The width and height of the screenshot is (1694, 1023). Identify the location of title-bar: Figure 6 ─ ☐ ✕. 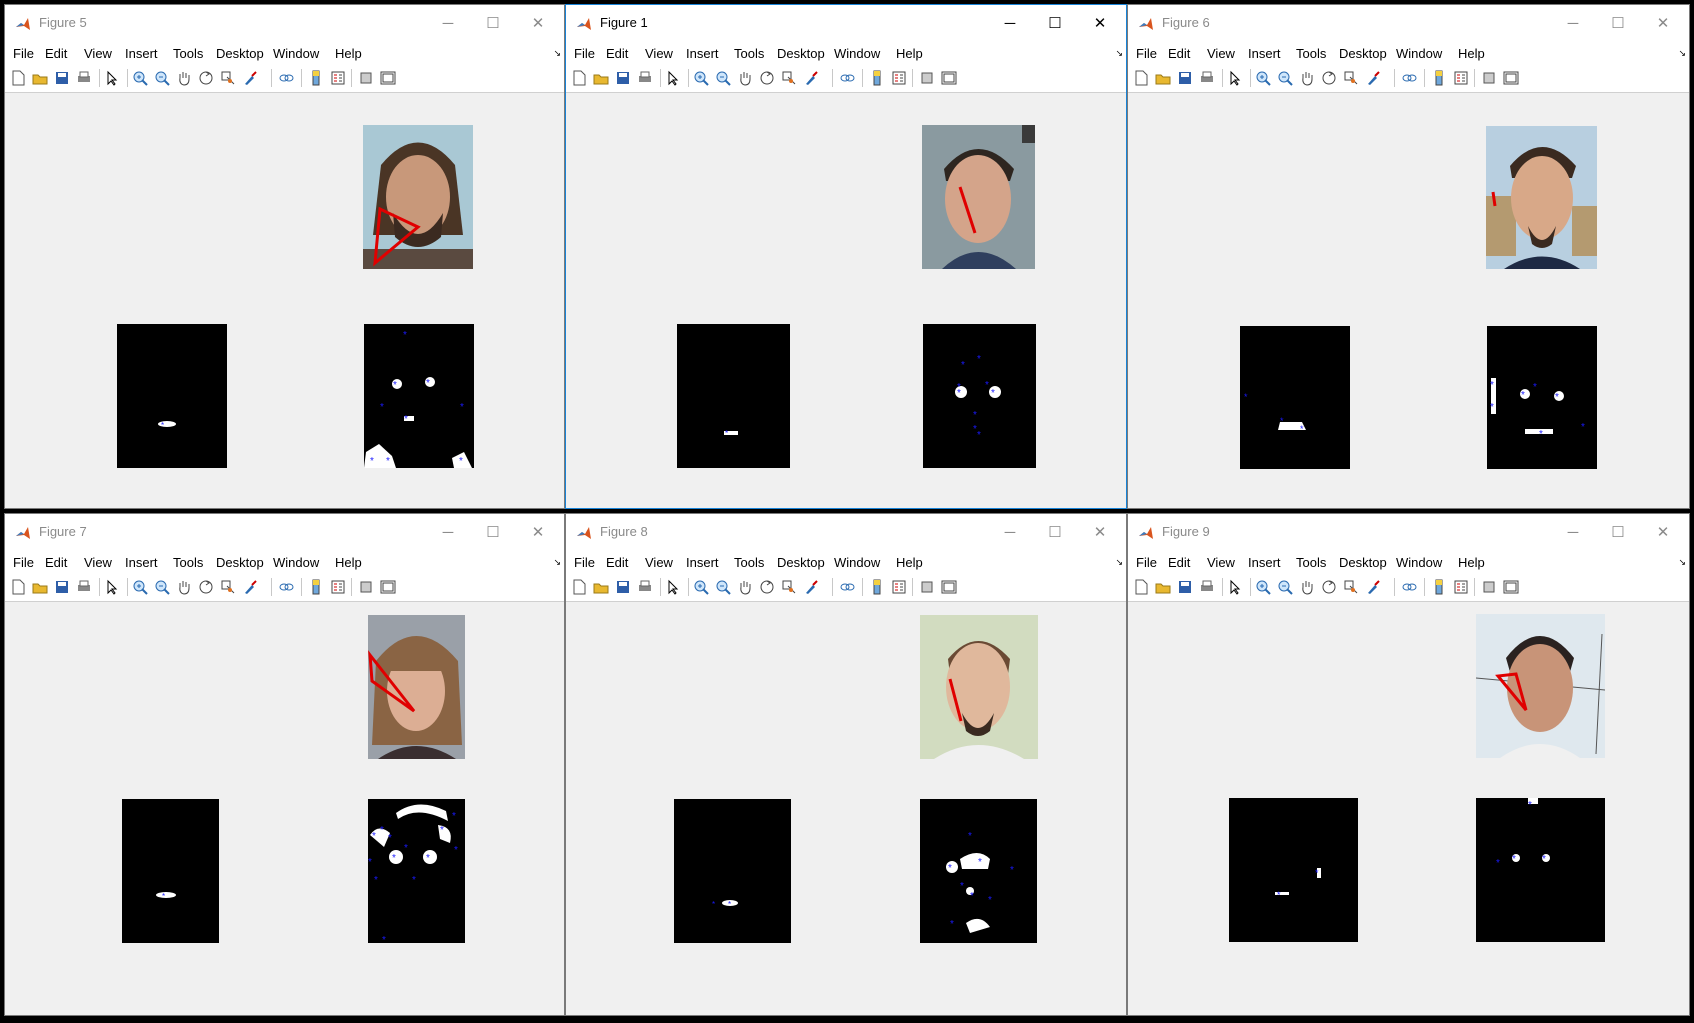
(1408, 24).